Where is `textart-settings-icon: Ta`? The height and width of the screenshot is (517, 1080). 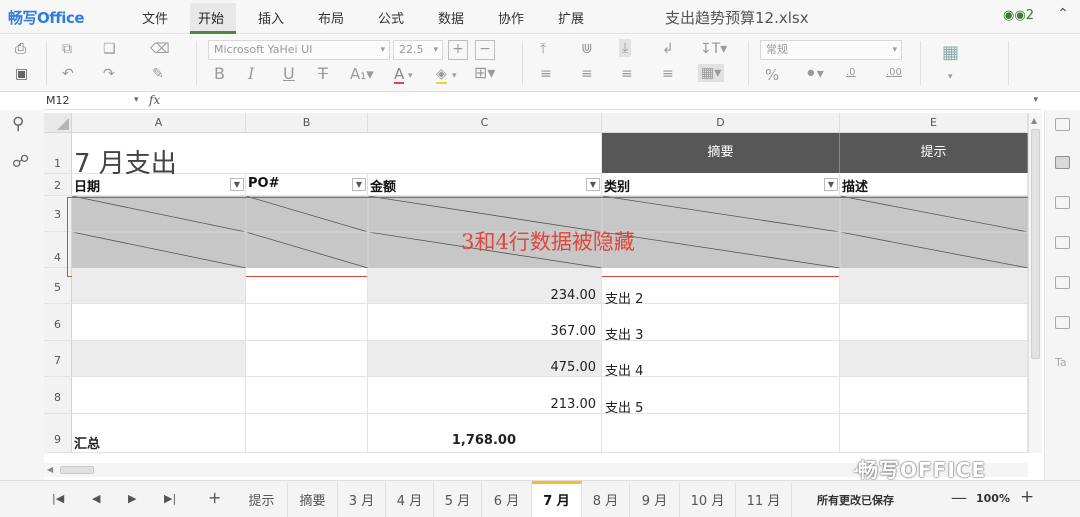 textart-settings-icon: Ta is located at coordinates (1061, 362).